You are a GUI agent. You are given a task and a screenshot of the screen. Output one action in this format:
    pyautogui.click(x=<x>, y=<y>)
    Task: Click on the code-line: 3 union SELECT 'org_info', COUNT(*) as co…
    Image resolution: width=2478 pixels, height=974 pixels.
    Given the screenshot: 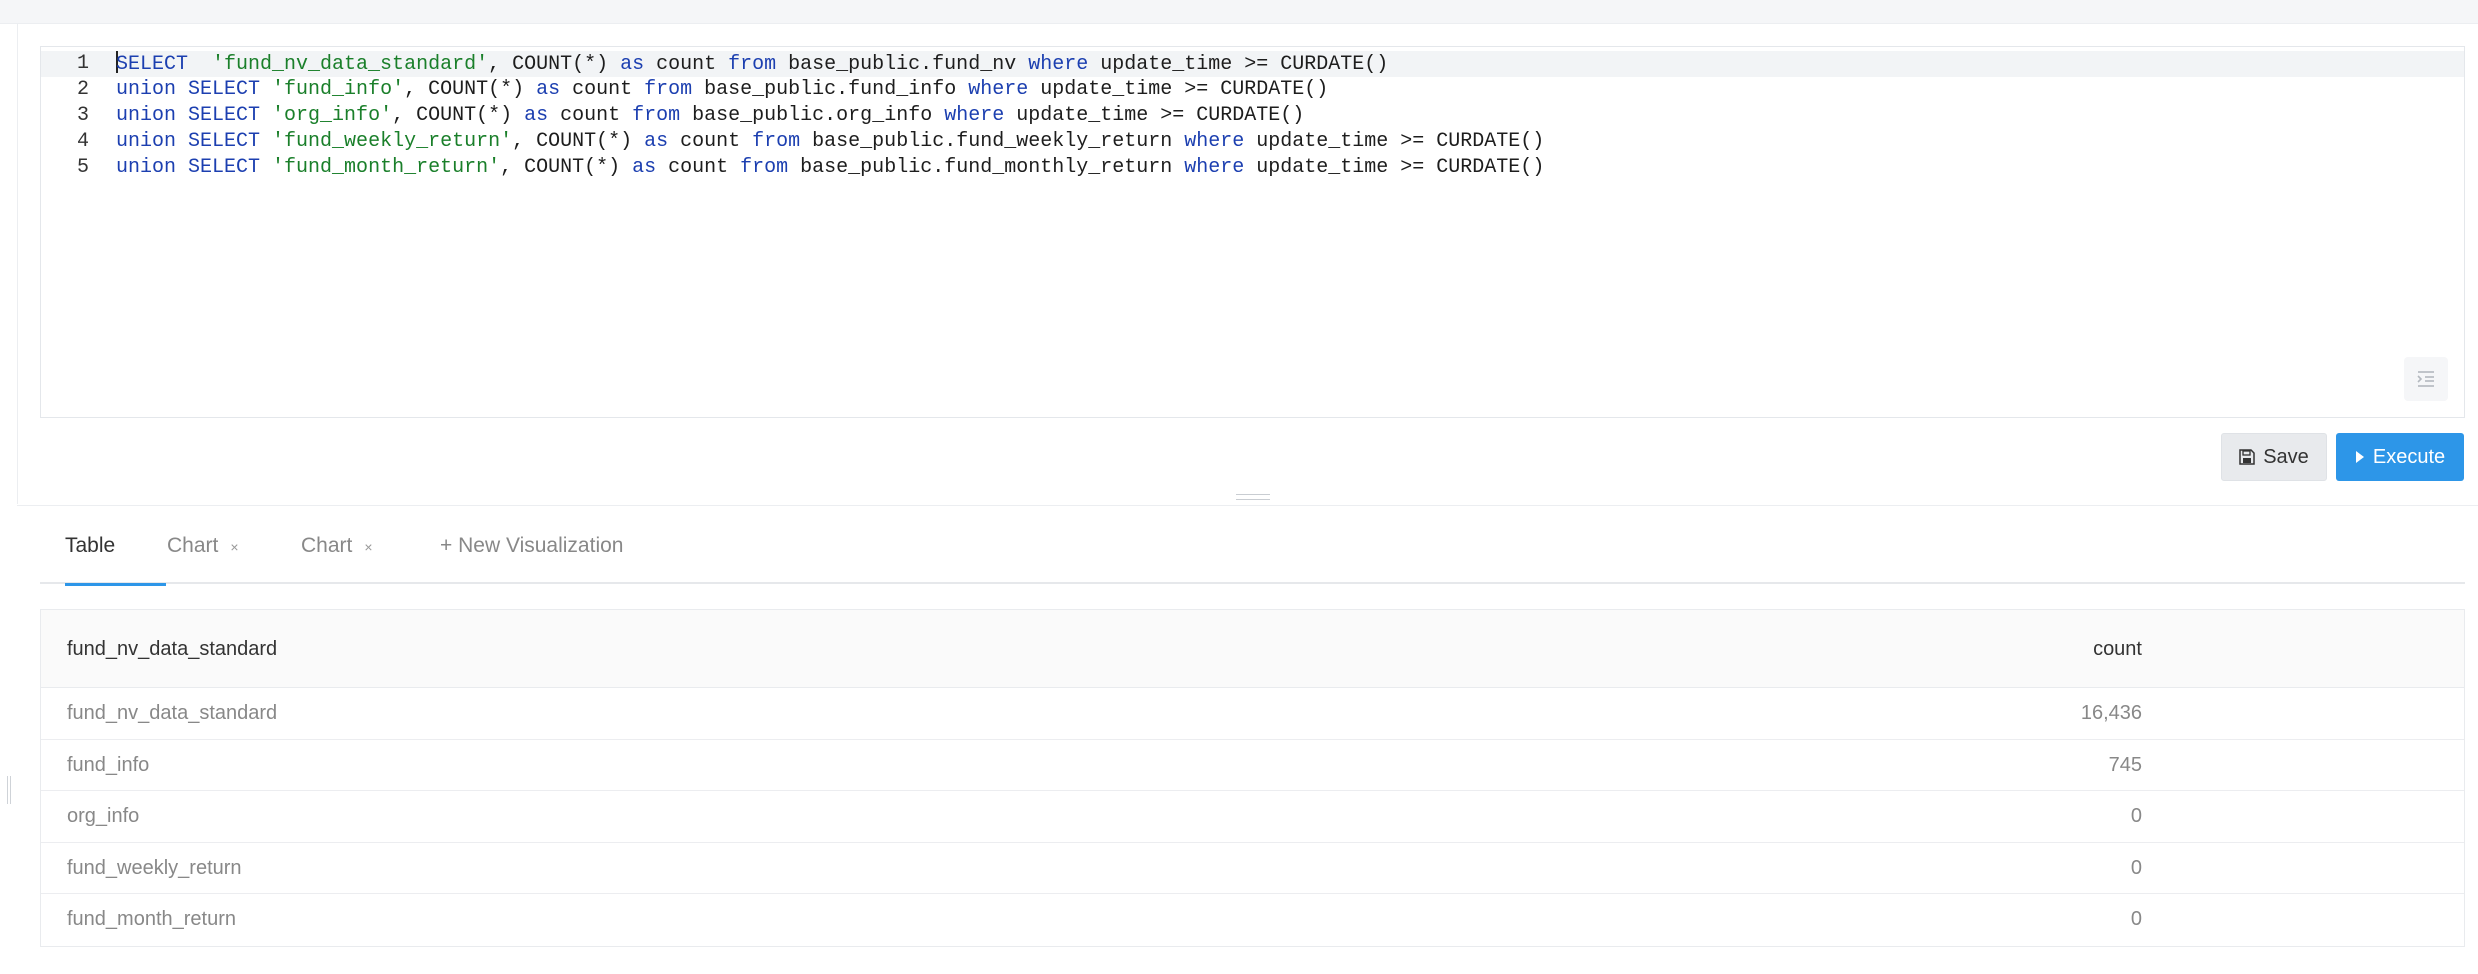 What is the action you would take?
    pyautogui.click(x=1252, y=116)
    